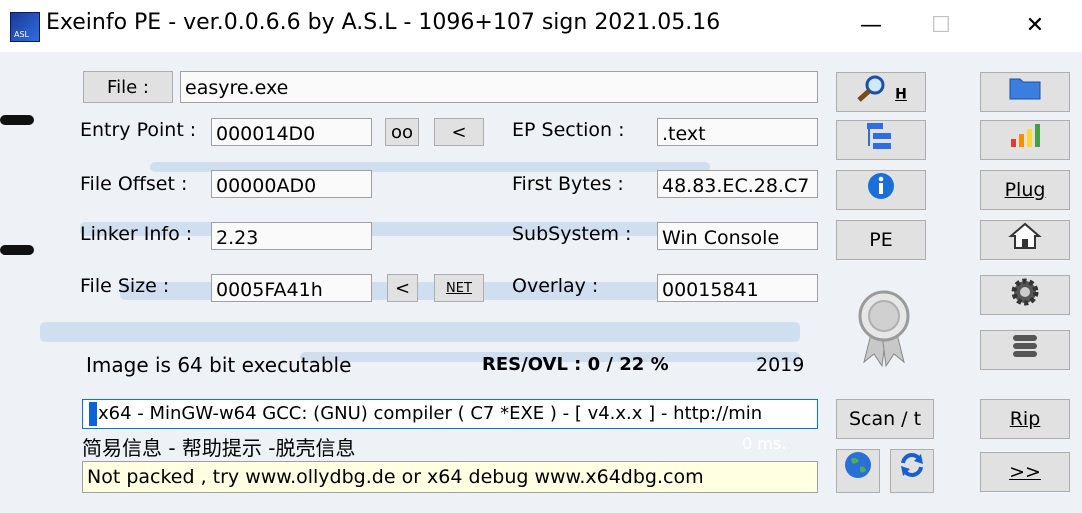  Describe the element at coordinates (125, 286) in the screenshot. I see `file-size-label: File Size :` at that location.